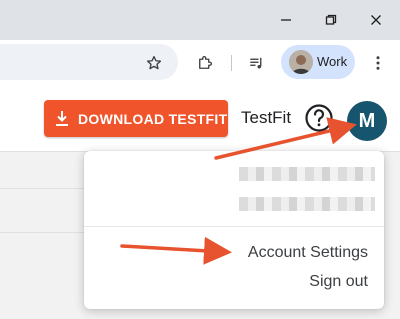 This screenshot has height=319, width=400. What do you see at coordinates (257, 63) in the screenshot?
I see `media-controls-icon` at bounding box center [257, 63].